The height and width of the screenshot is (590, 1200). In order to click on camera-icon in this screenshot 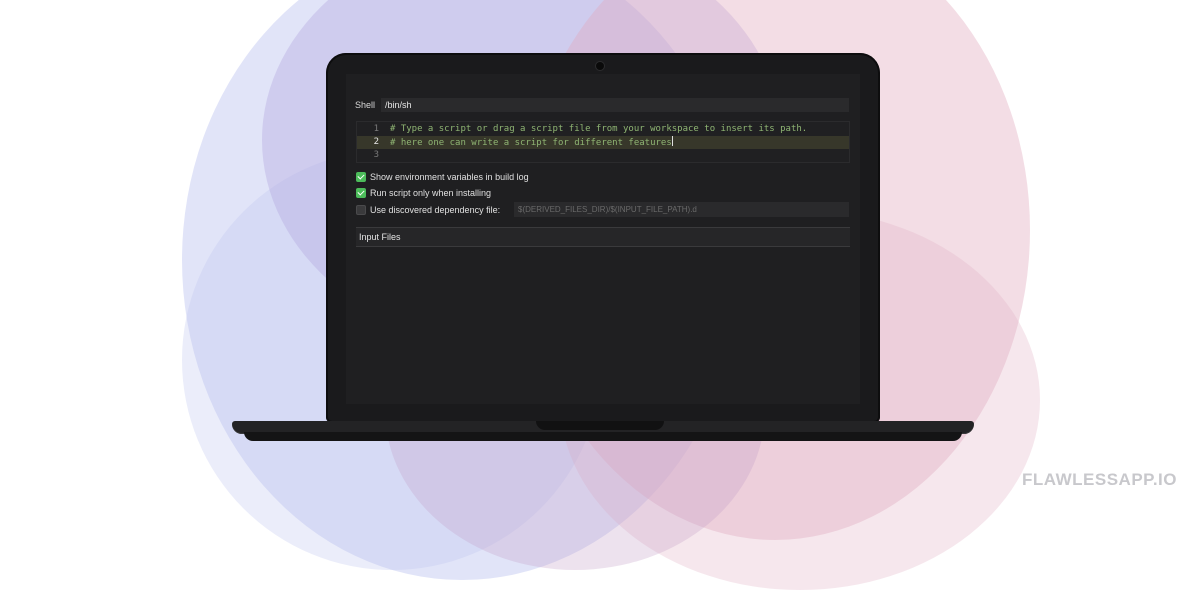, I will do `click(600, 66)`.